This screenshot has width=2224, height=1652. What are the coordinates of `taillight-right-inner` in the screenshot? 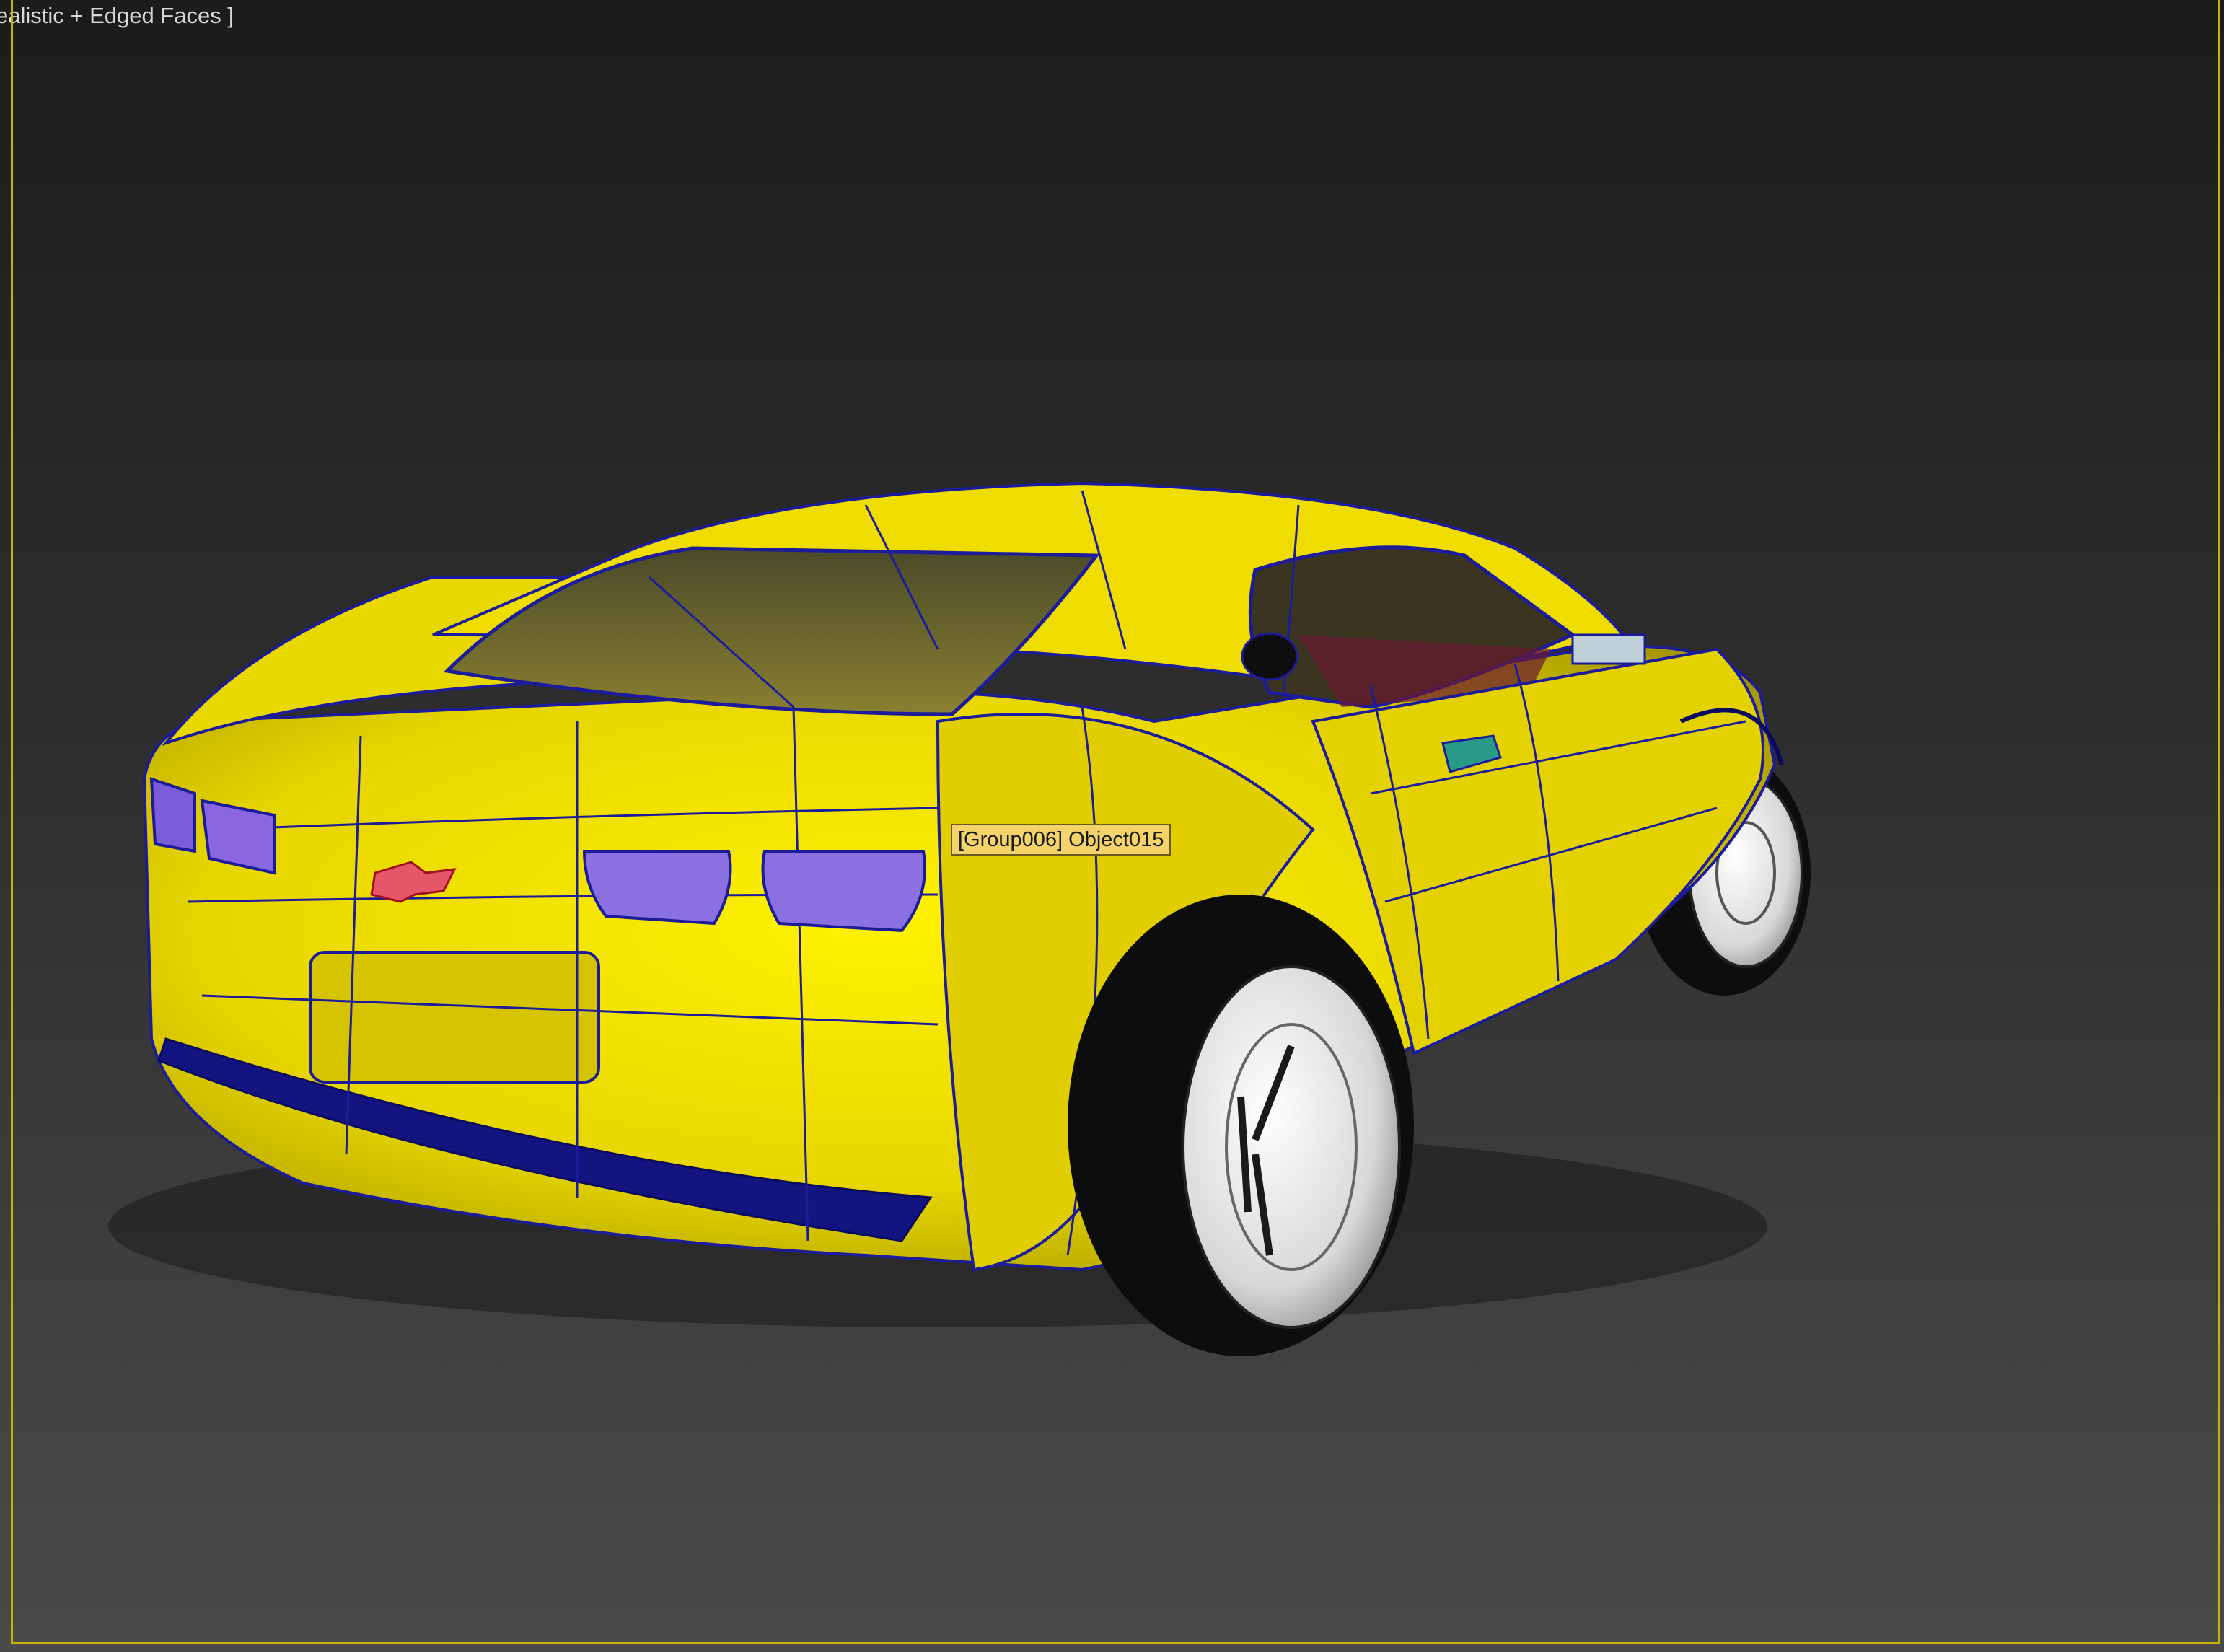 It's located at (657, 888).